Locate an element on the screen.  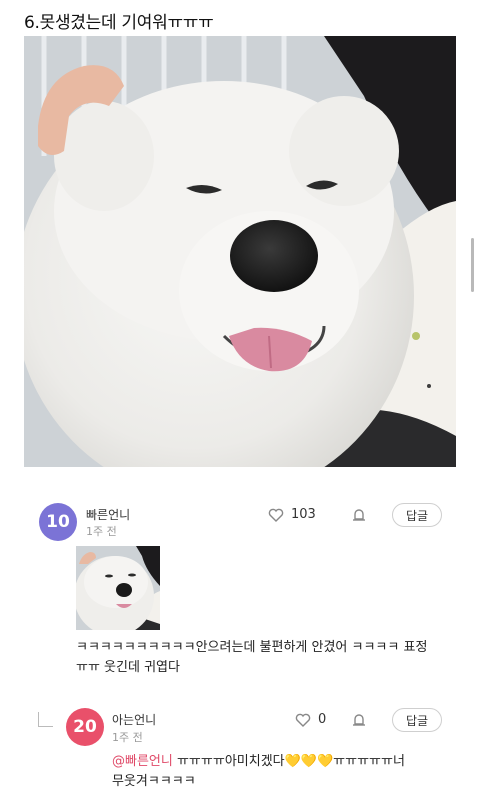
mention-link: @빠른언니 is located at coordinates (142, 761).